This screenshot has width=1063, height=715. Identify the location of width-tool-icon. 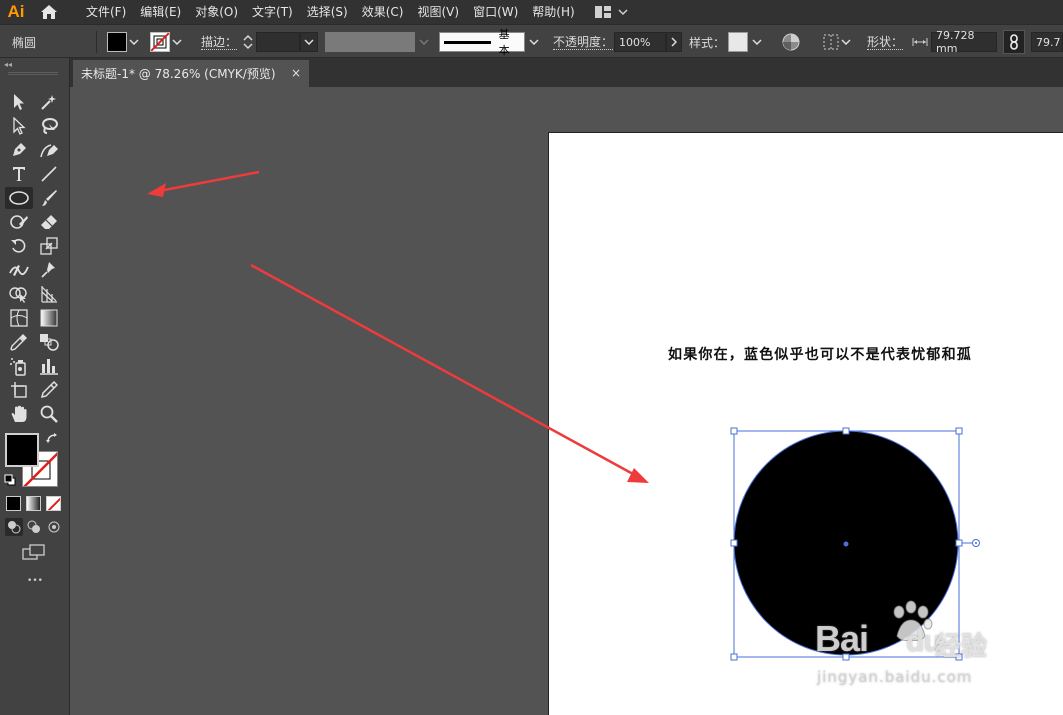
(19, 270).